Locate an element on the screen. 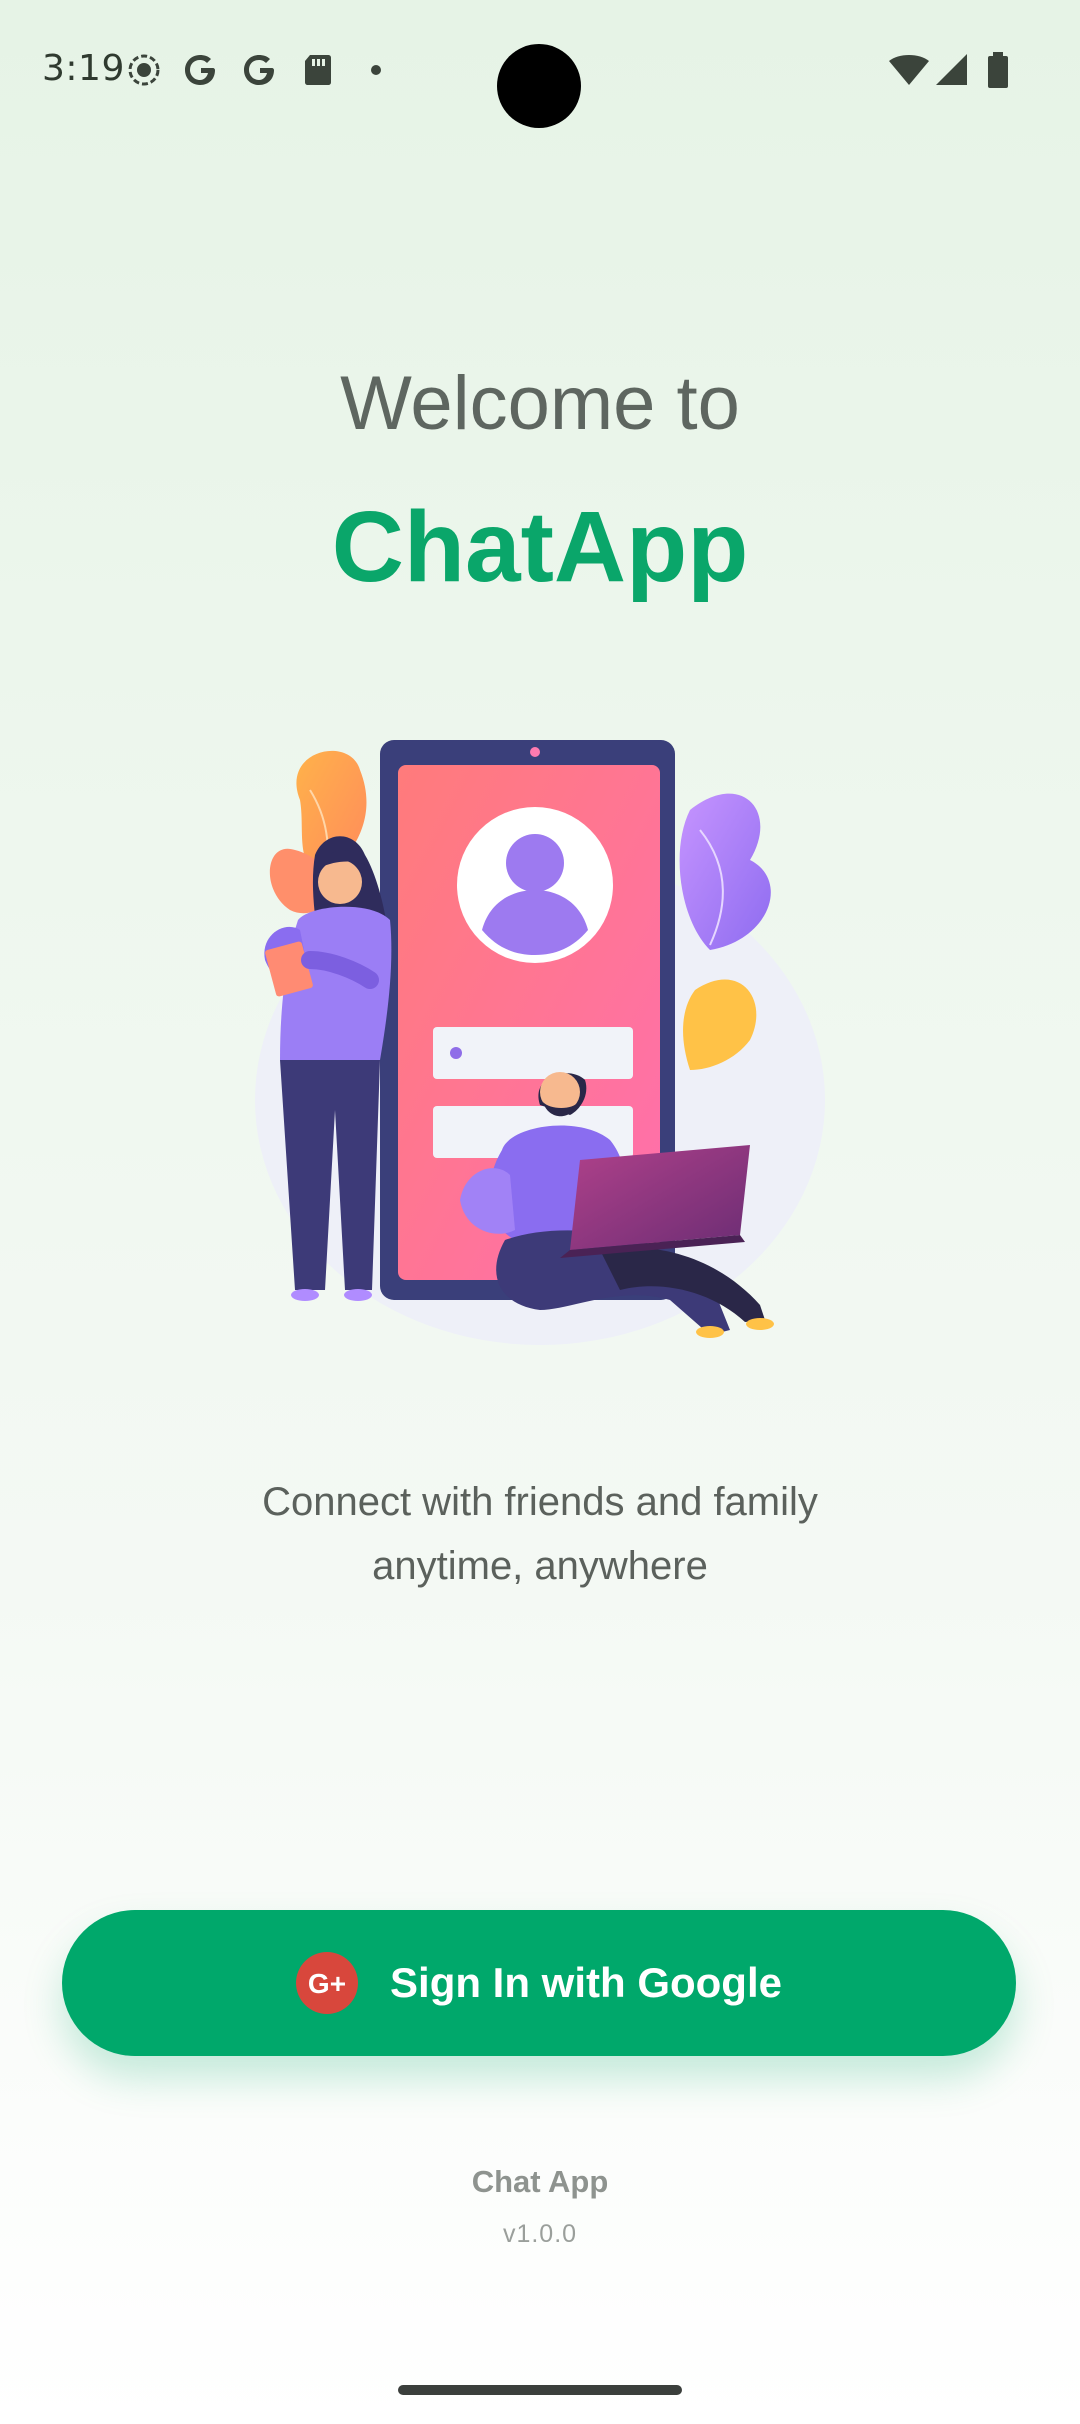 This screenshot has width=1080, height=2424. battery-icon is located at coordinates (998, 70).